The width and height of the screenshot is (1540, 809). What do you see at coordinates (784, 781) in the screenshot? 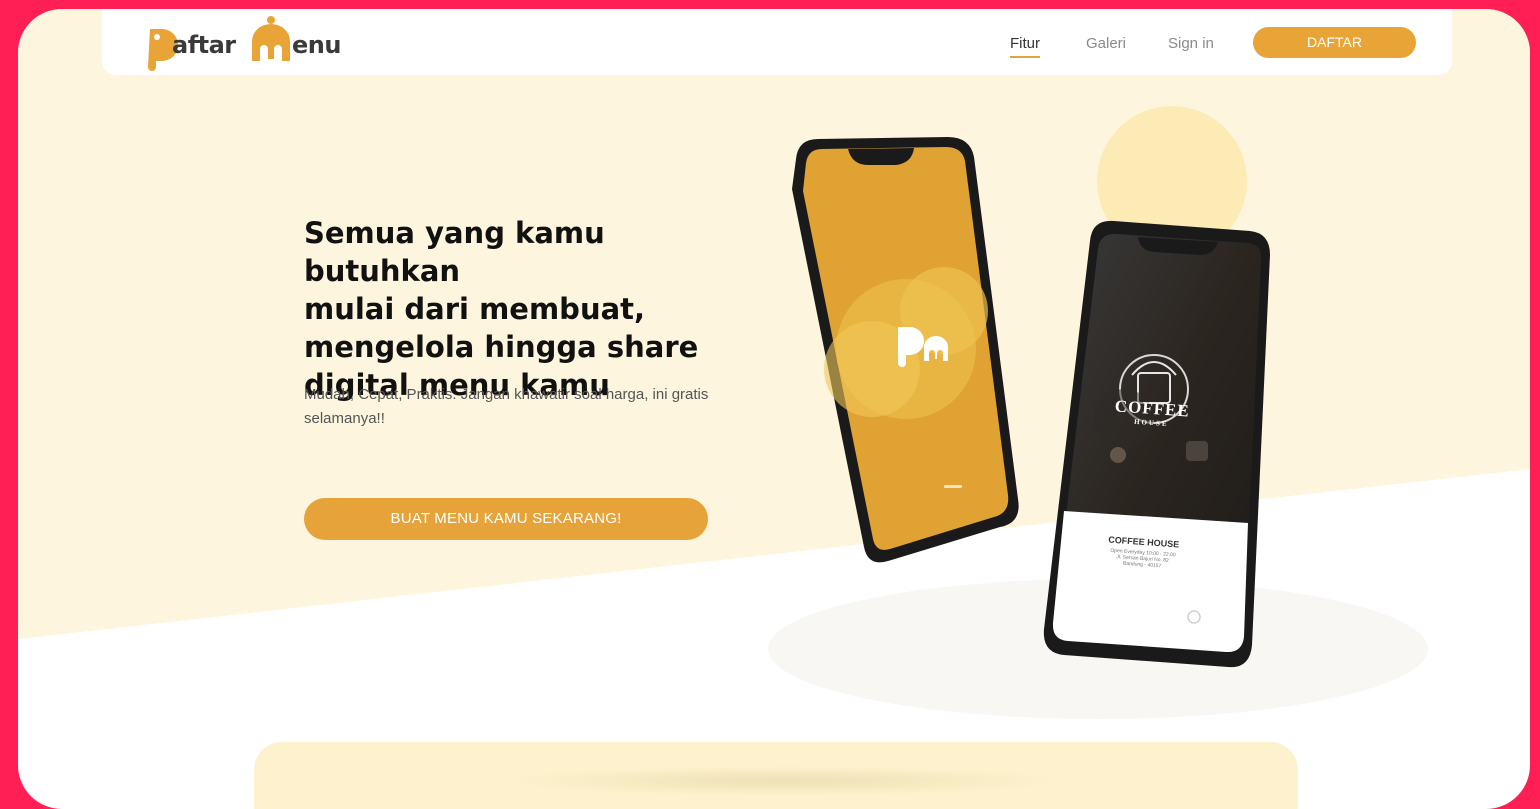
I see `features-card-shadow` at bounding box center [784, 781].